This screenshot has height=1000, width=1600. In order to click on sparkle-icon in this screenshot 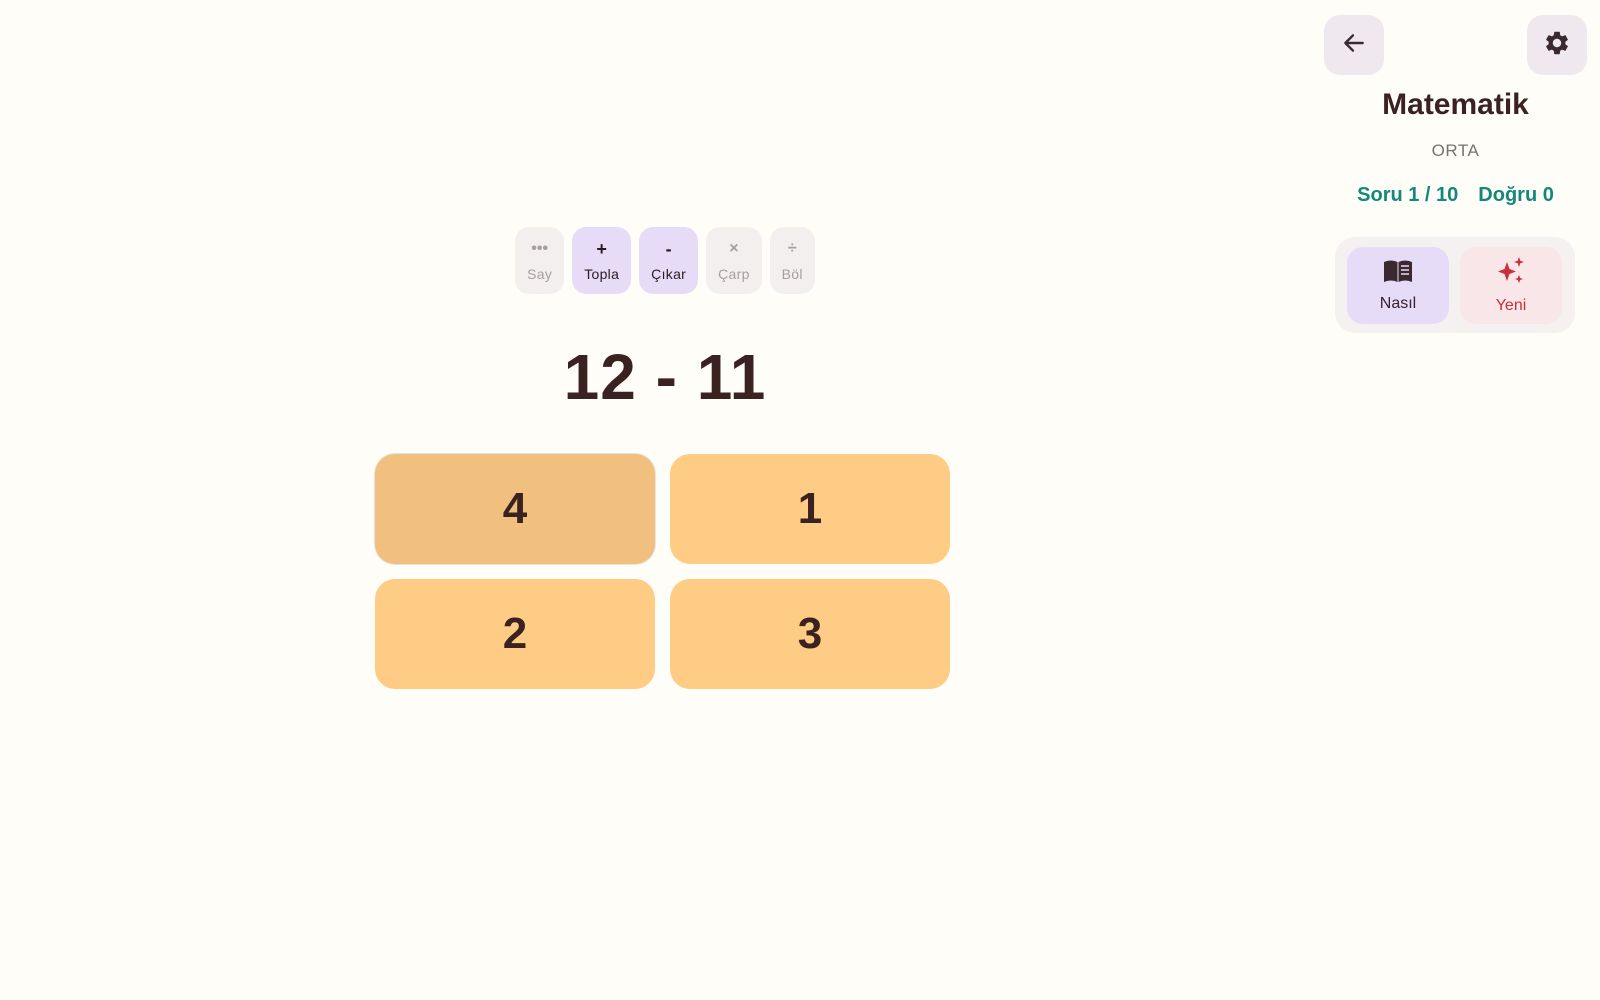, I will do `click(1511, 273)`.